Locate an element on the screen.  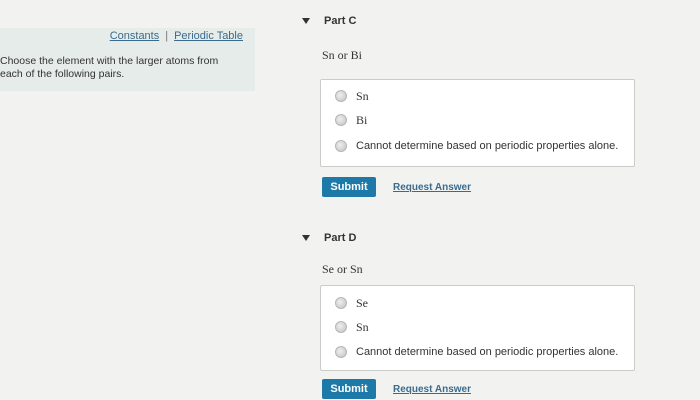
reference-links: Constants | Periodic Table is located at coordinates (121, 36).